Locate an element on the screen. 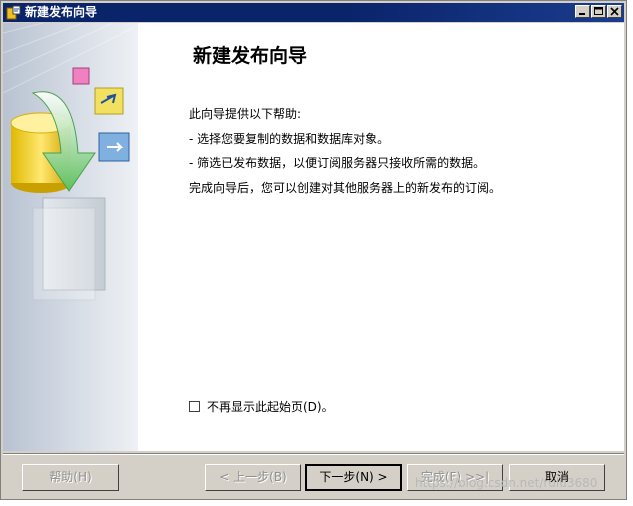  app-icon is located at coordinates (13, 12).